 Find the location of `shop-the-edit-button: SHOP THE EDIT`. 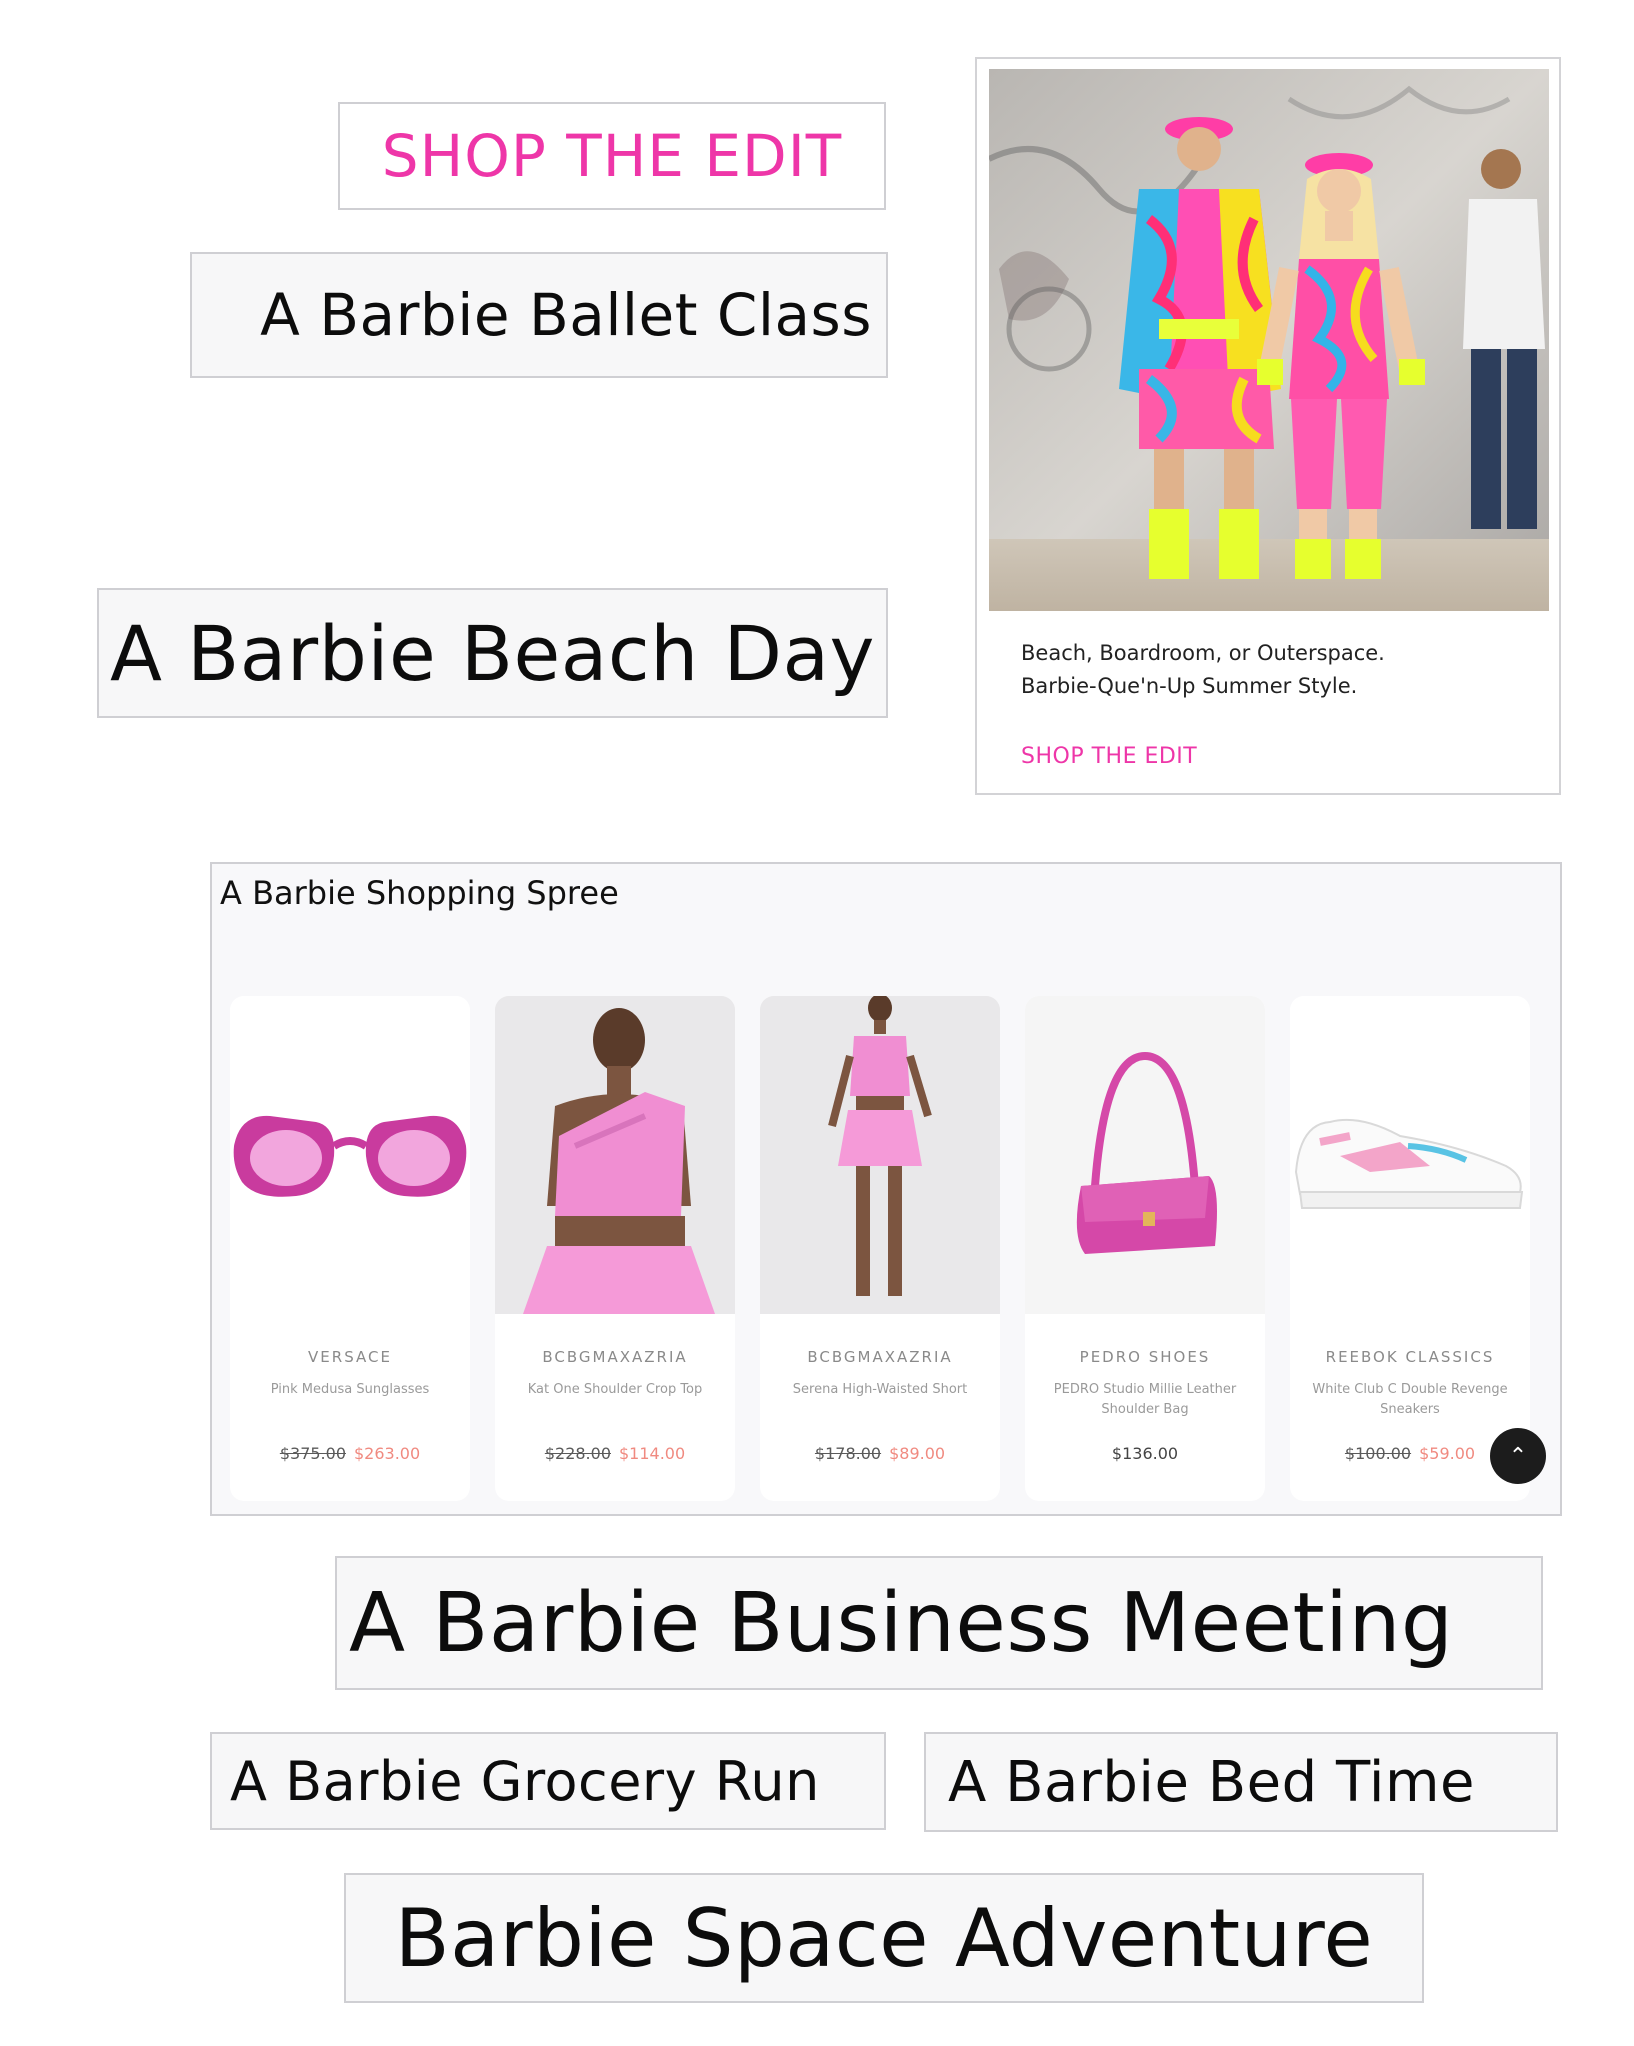

shop-the-edit-button: SHOP THE EDIT is located at coordinates (612, 156).